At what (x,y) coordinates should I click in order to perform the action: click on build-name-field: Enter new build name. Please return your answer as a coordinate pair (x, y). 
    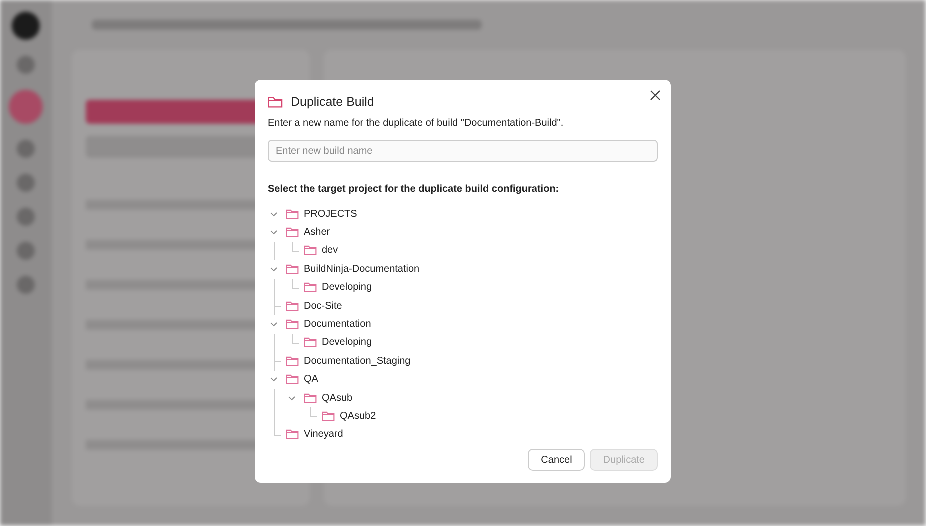
    Looking at the image, I should click on (463, 151).